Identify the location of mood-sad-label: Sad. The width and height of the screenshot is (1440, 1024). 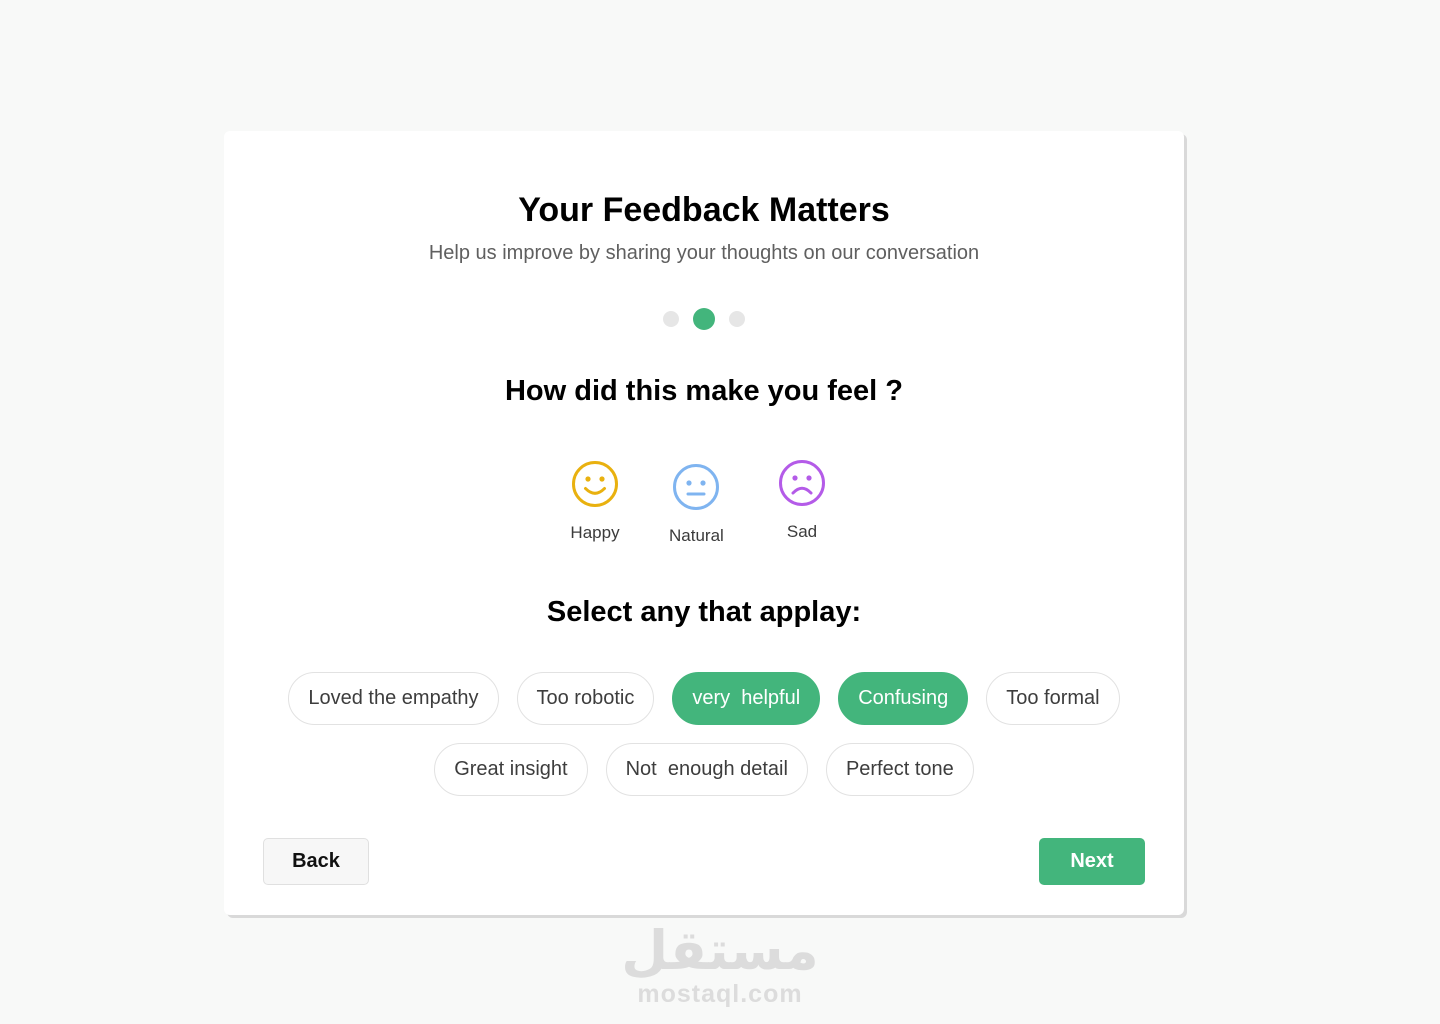
(802, 531).